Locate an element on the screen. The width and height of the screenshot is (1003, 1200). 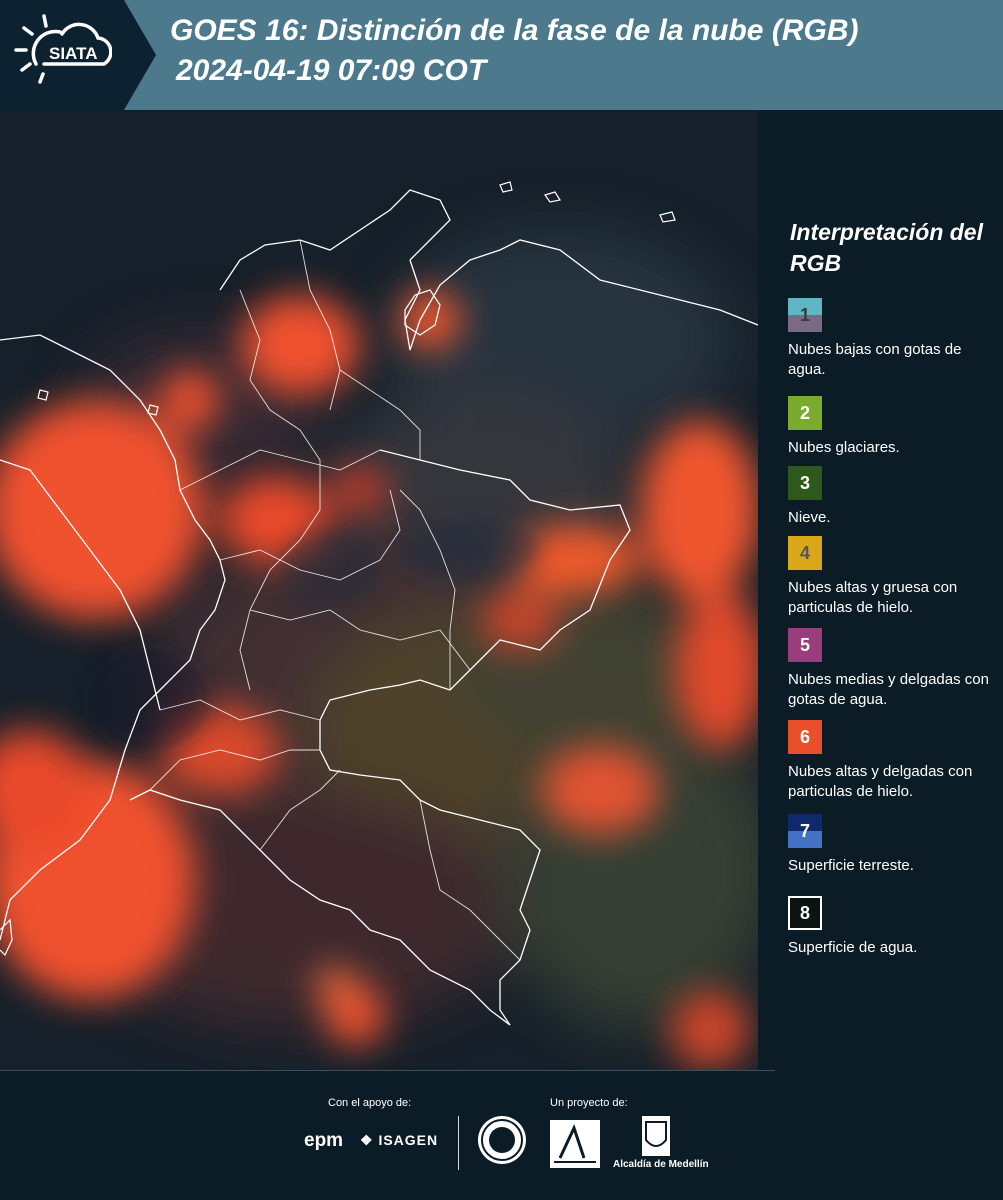
legend-number: 4 is located at coordinates (804, 552).